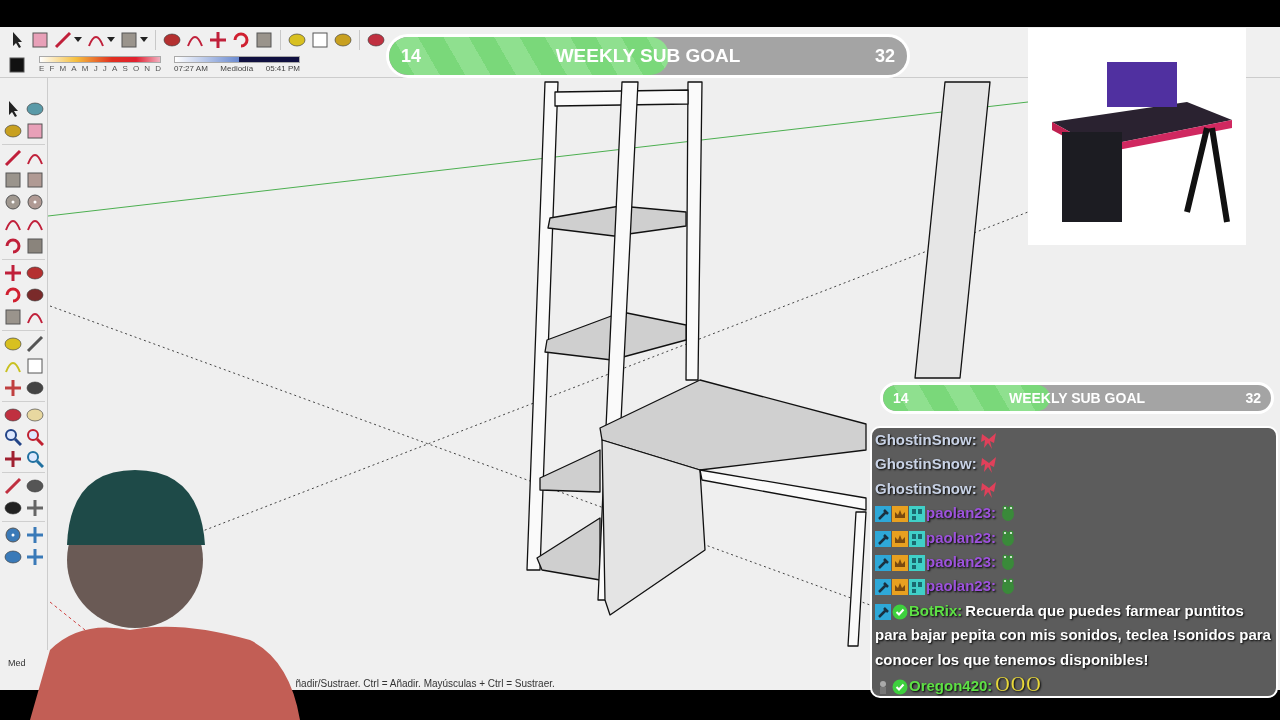 The height and width of the screenshot is (720, 1280). What do you see at coordinates (951, 686) in the screenshot?
I see `chat-username: Oregon420:` at bounding box center [951, 686].